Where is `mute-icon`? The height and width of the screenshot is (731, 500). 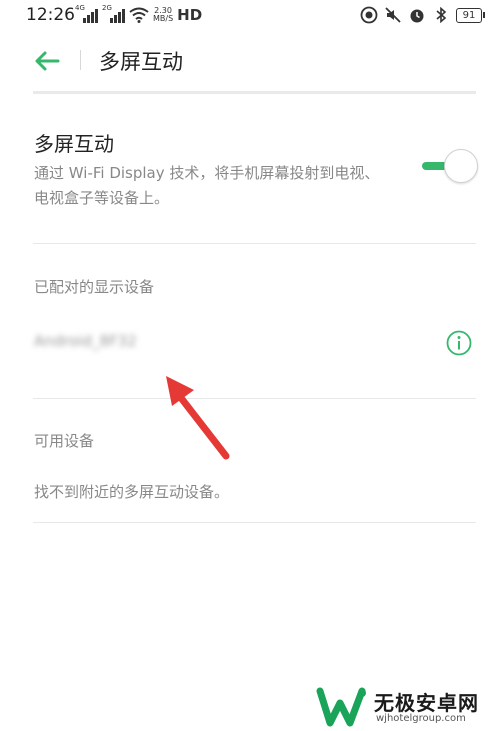 mute-icon is located at coordinates (393, 15).